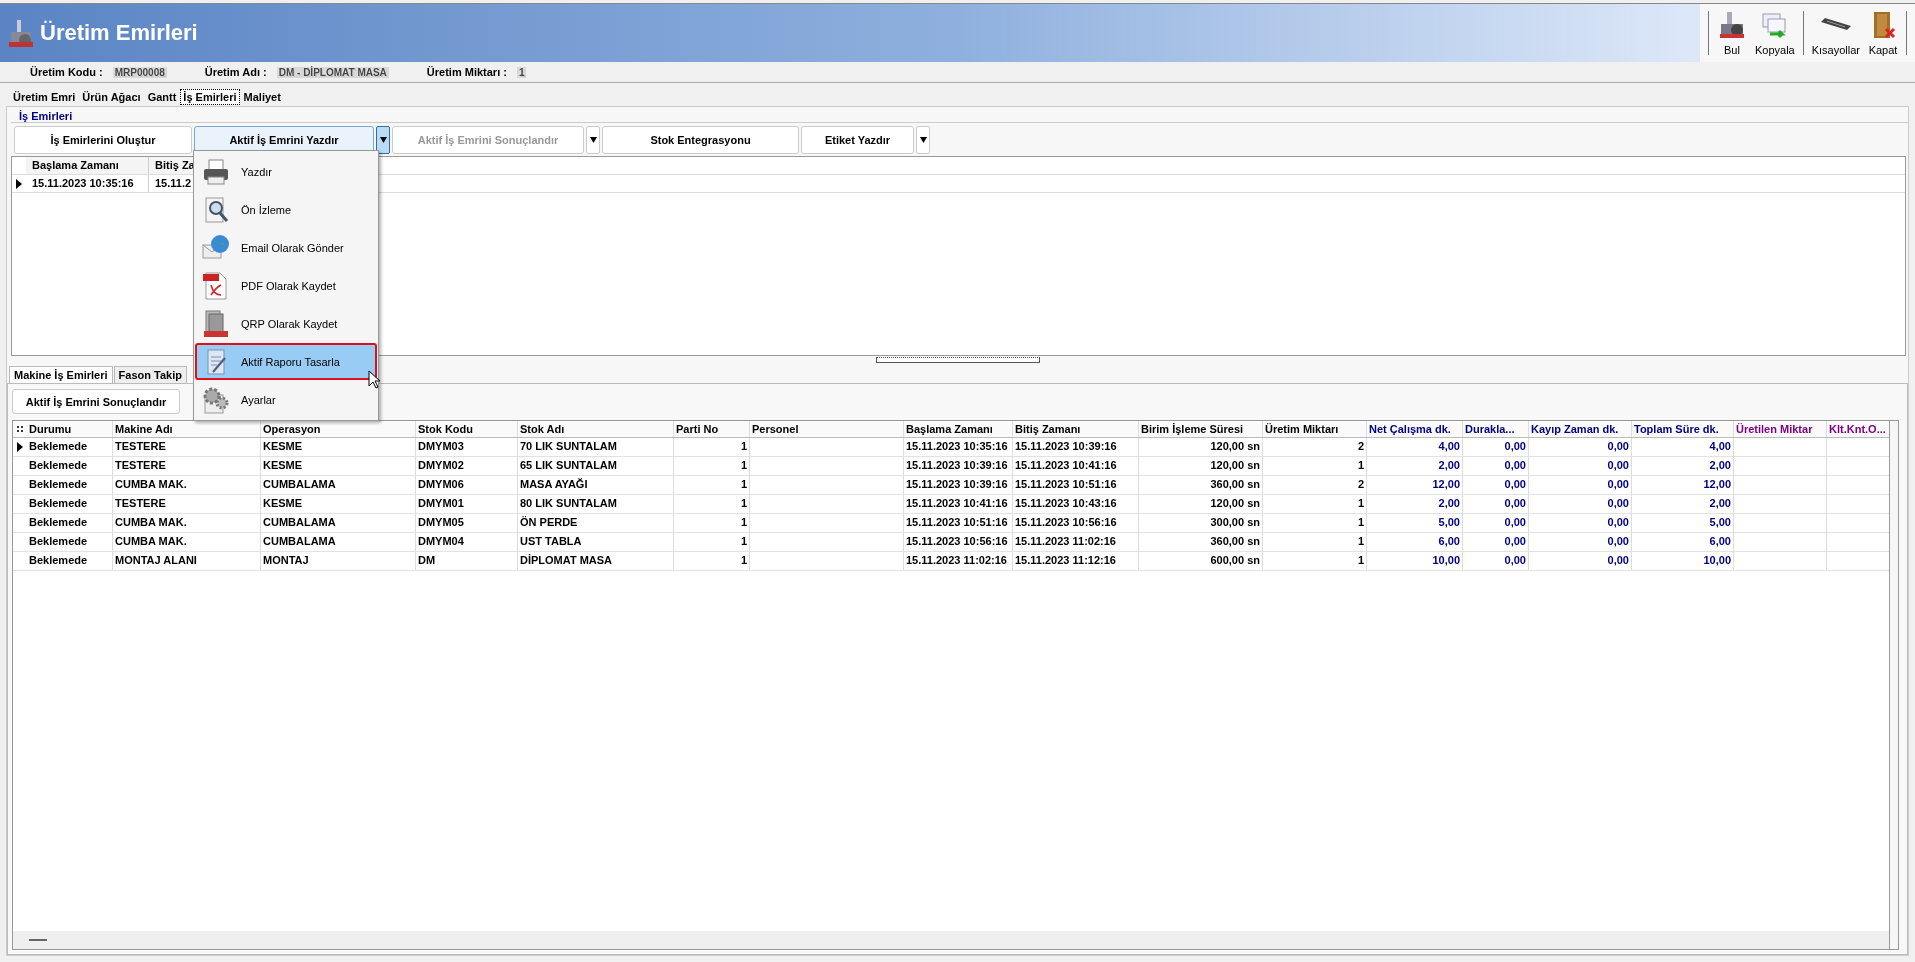 Image resolution: width=1915 pixels, height=962 pixels. Describe the element at coordinates (210, 97) in the screenshot. I see `tab: İş Emirleri` at that location.